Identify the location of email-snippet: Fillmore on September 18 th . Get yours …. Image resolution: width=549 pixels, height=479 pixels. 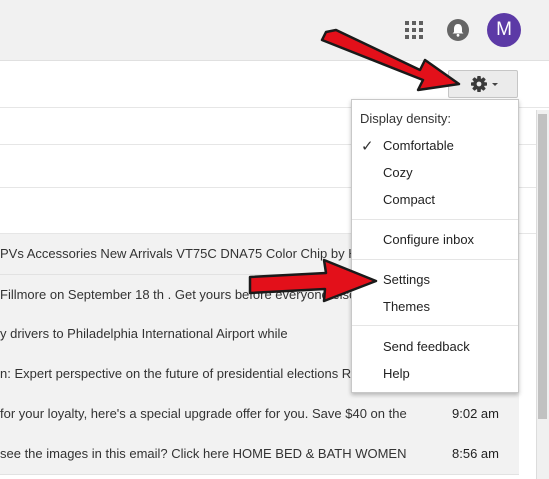
(180, 294).